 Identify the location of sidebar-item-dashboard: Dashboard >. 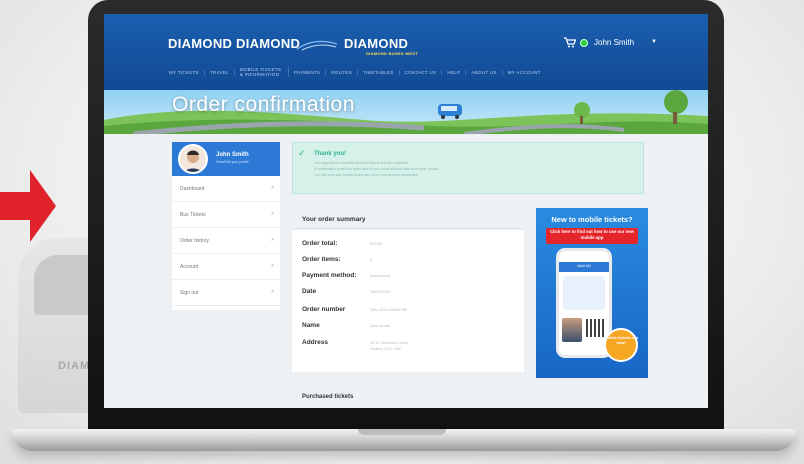
(226, 189).